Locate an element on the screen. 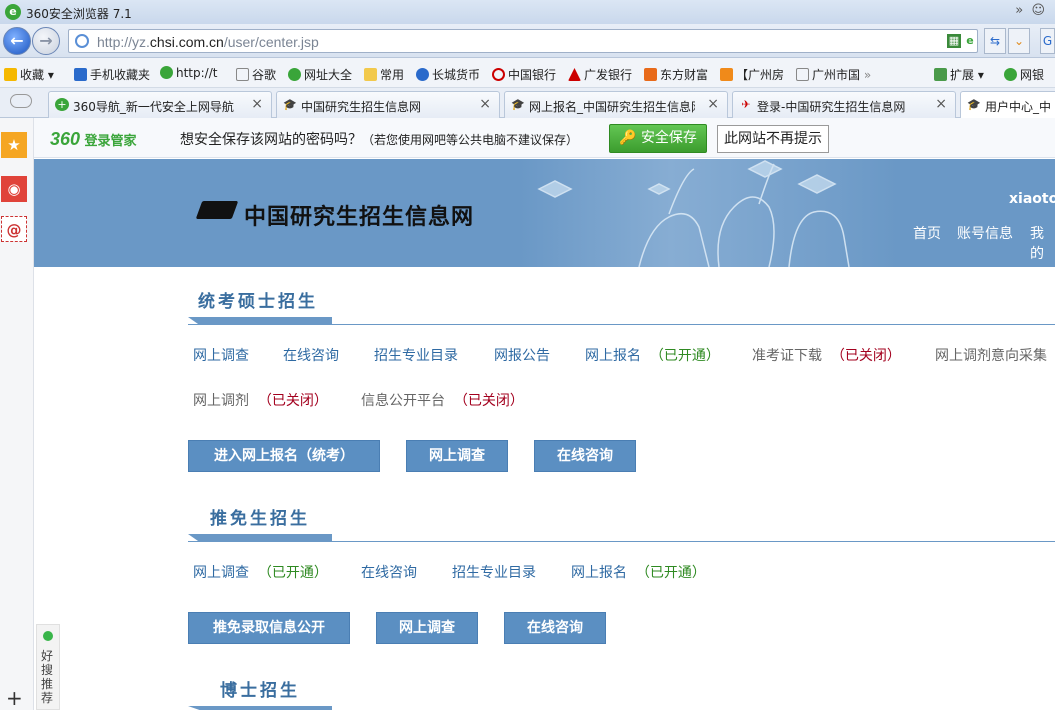 The height and width of the screenshot is (710, 1055). save-password-button: 🔑 安全保存 is located at coordinates (658, 138).